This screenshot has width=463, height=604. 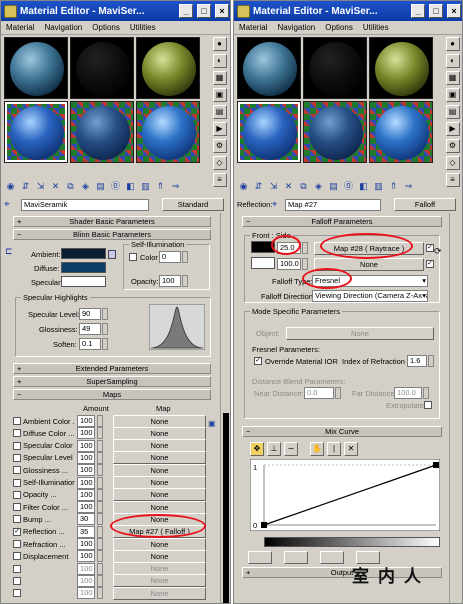 What do you see at coordinates (257, 449) in the screenshot?
I see `move-point-icon: ✥` at bounding box center [257, 449].